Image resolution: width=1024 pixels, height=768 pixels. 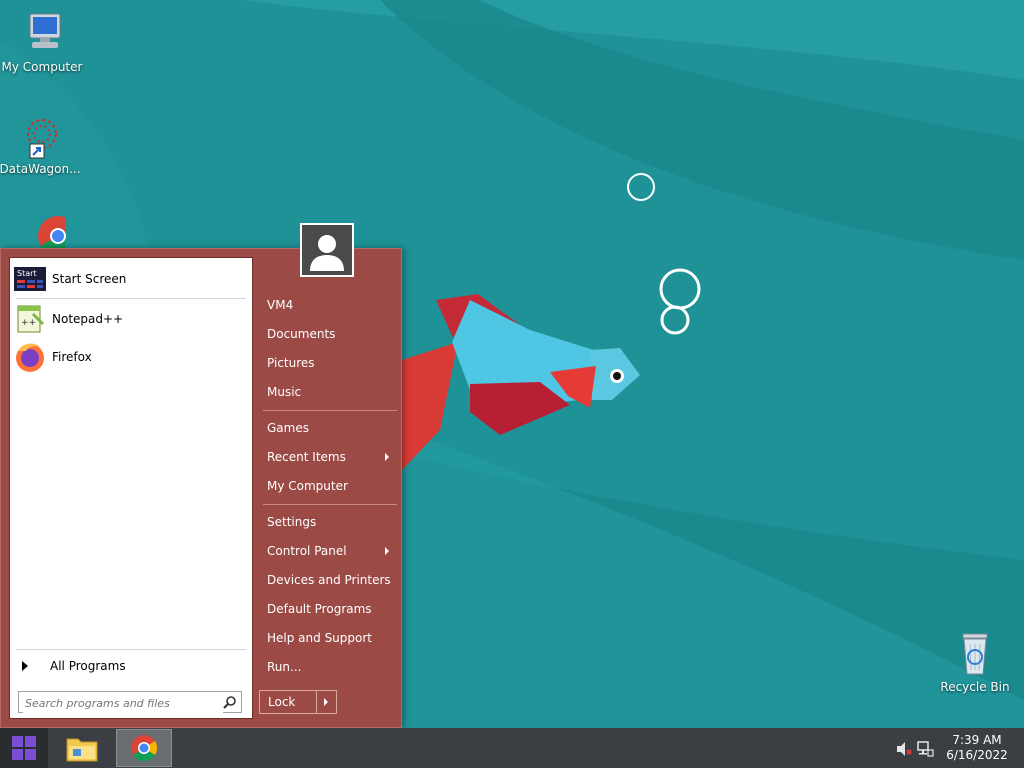 What do you see at coordinates (30, 279) in the screenshot?
I see `start-screen-icon: Start` at bounding box center [30, 279].